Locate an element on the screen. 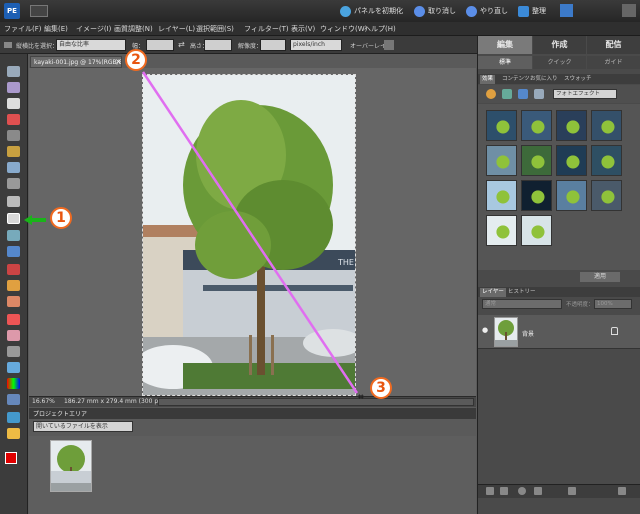 The image size is (640, 514). red-eye-tool-icon is located at coordinates (13, 269).